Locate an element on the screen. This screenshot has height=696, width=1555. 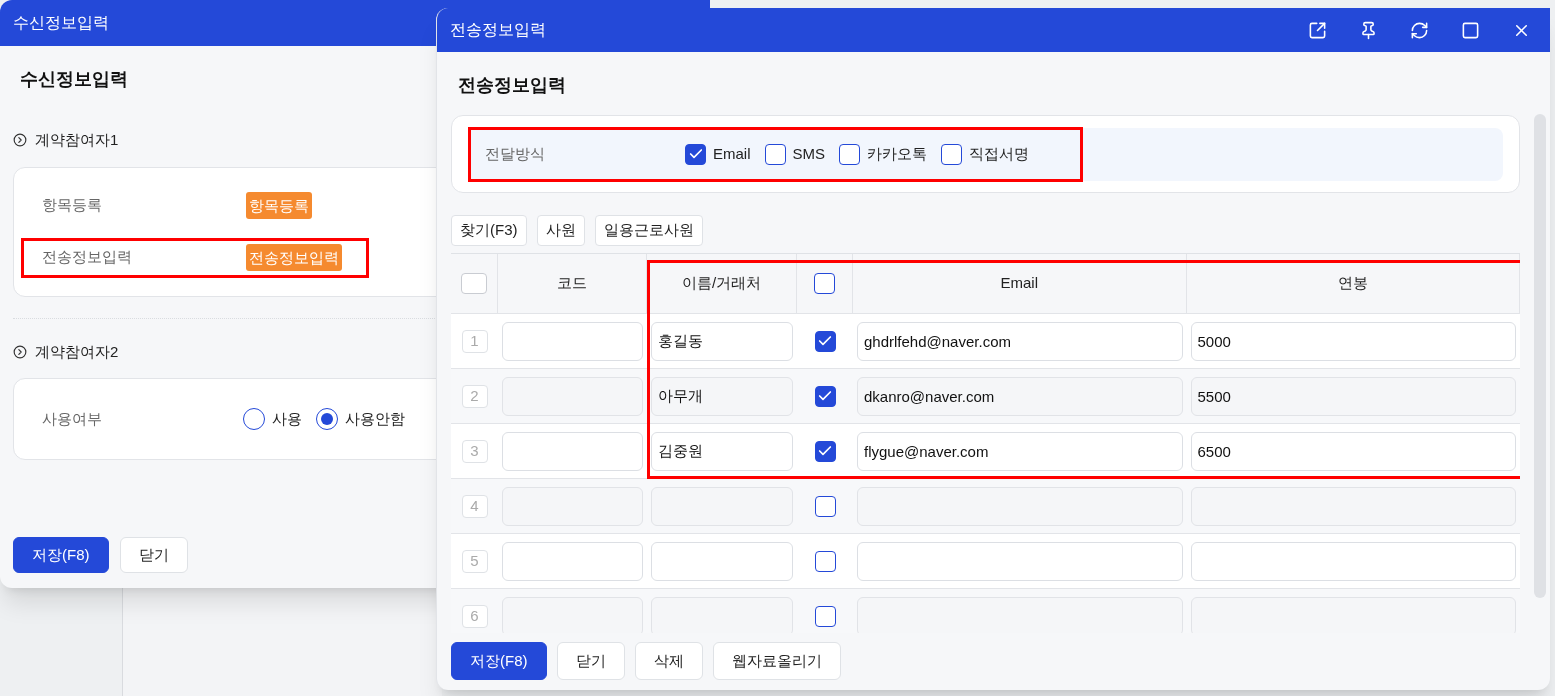
window-title: 전송정보입력 is located at coordinates (498, 30).